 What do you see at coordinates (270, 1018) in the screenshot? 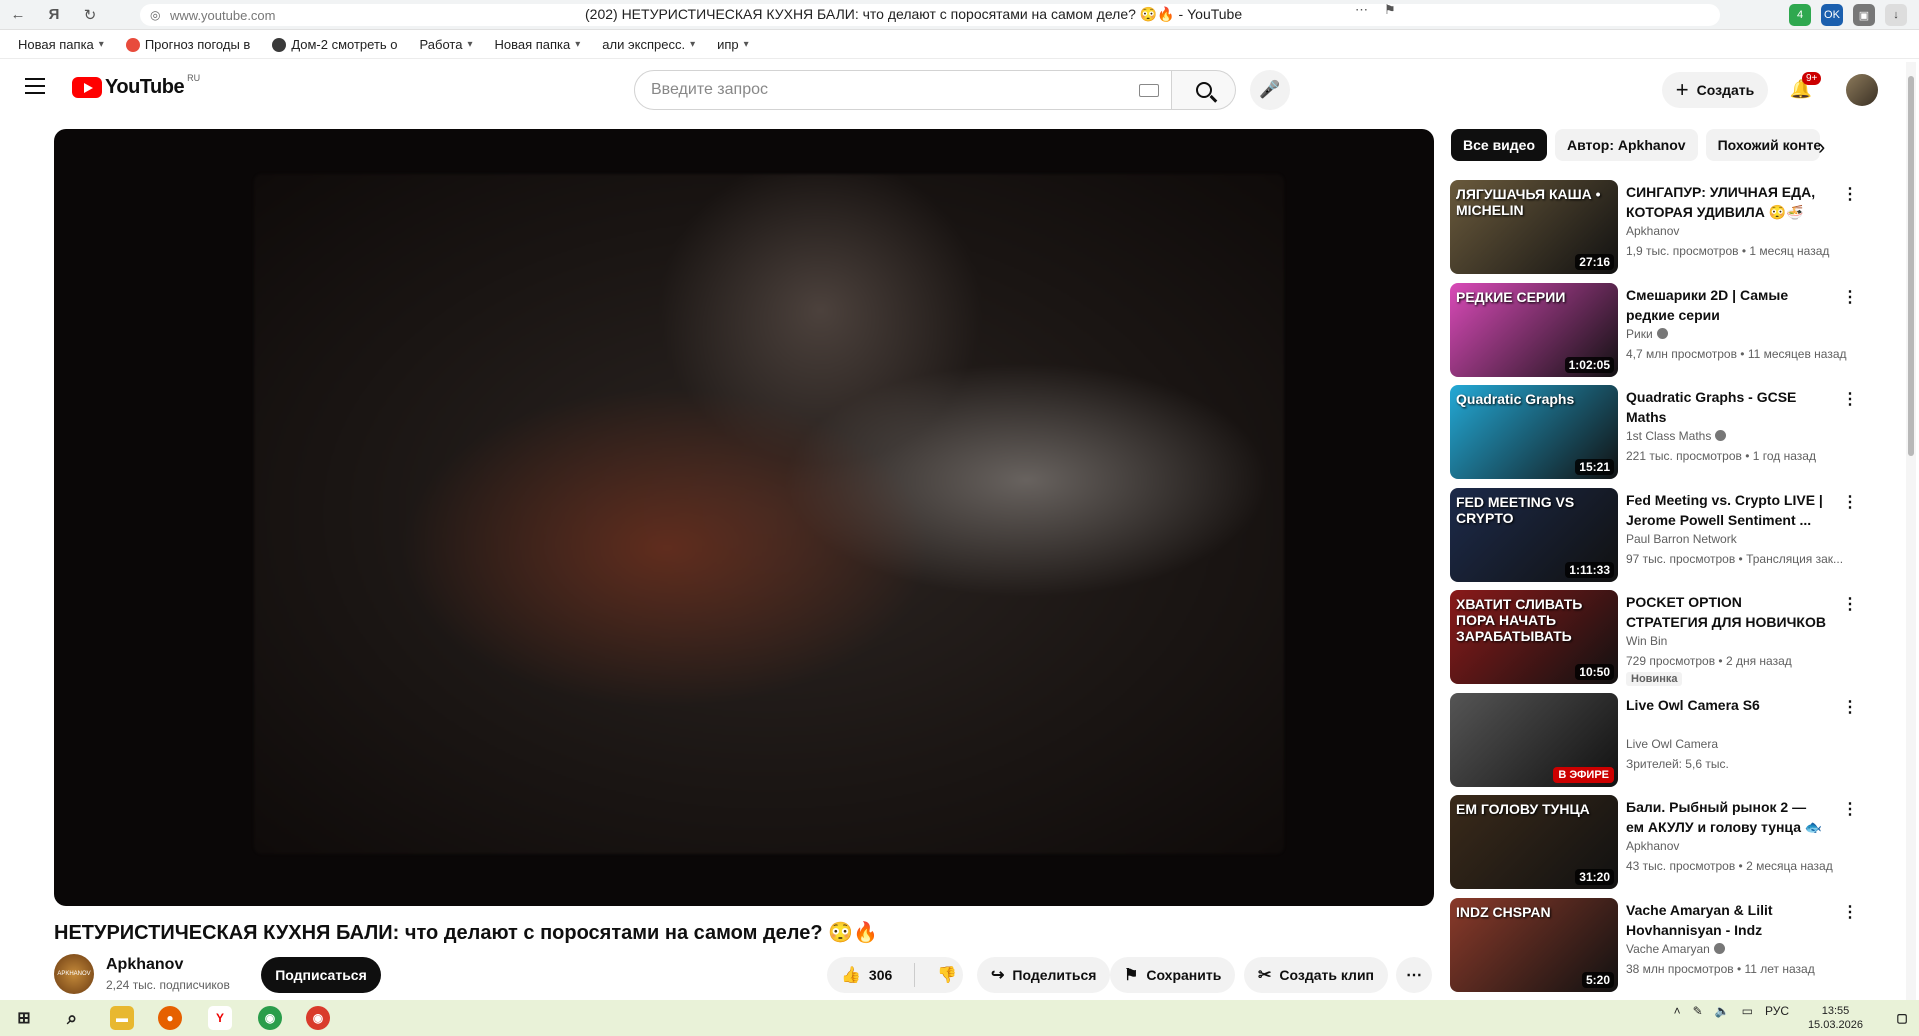
I see `chrome-icon: ◉` at bounding box center [270, 1018].